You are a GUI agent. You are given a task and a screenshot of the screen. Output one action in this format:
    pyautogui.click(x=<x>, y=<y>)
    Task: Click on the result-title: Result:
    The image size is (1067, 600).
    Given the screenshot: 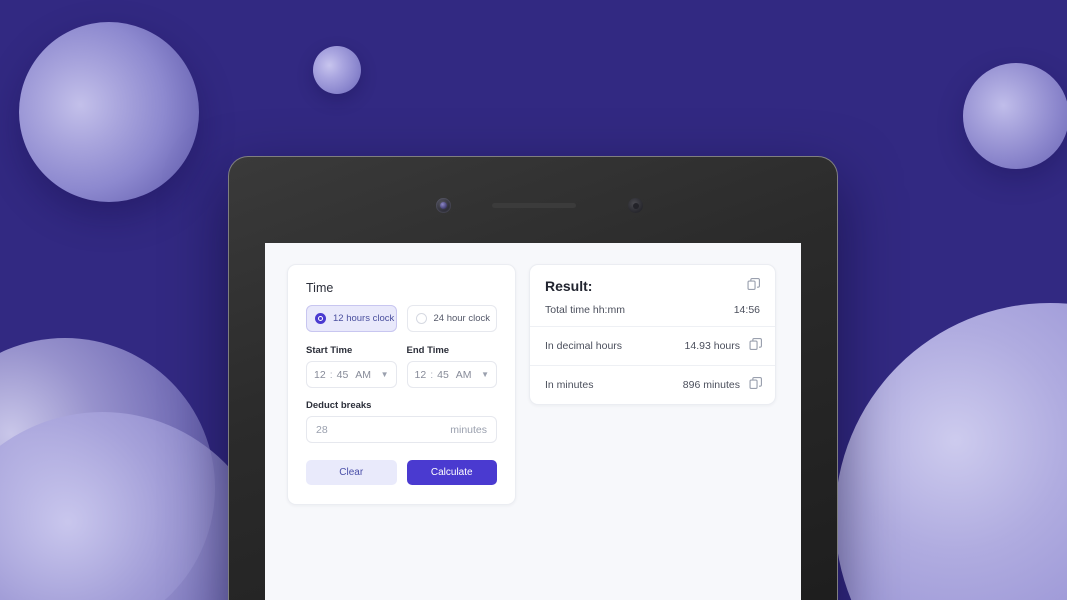 What is the action you would take?
    pyautogui.click(x=569, y=286)
    